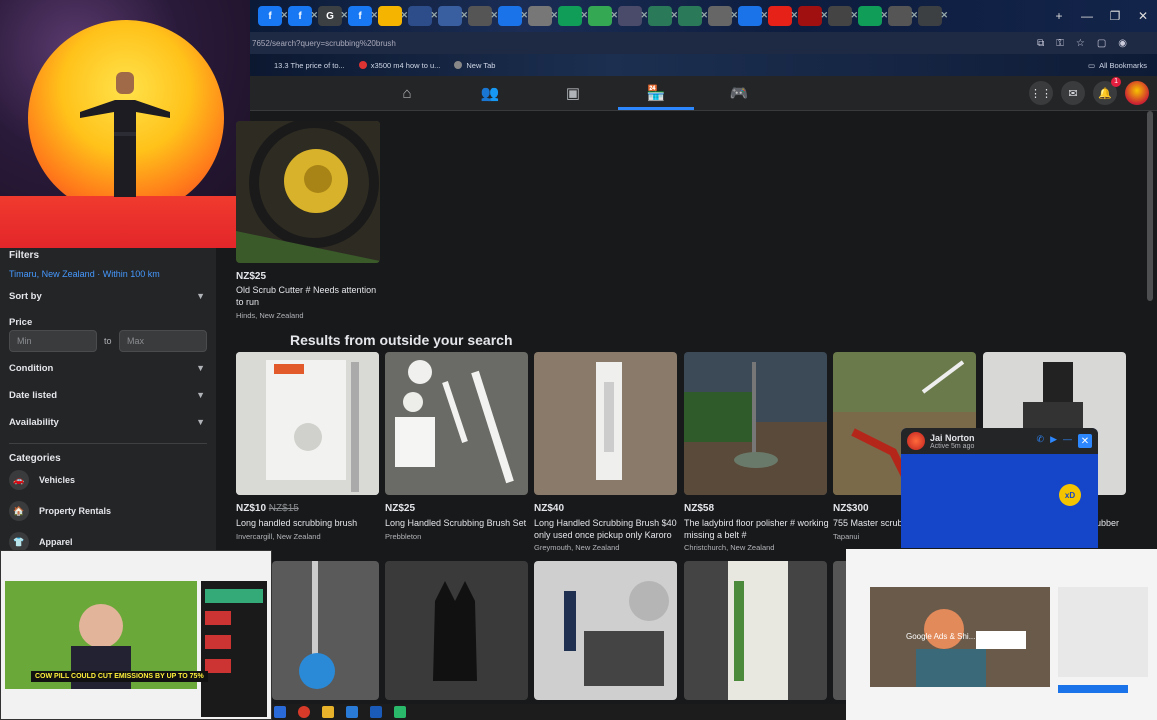 This screenshot has width=1157, height=720. Describe the element at coordinates (200, 395) in the screenshot. I see `chevron-down-icon: ▼` at that location.